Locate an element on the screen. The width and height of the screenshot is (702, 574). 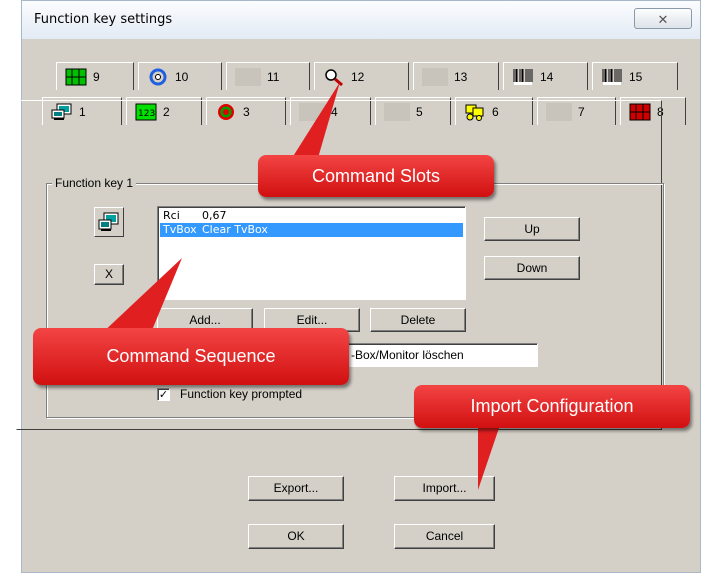
command-sequence-callout-text: Command Sequence is located at coordinates (191, 356).